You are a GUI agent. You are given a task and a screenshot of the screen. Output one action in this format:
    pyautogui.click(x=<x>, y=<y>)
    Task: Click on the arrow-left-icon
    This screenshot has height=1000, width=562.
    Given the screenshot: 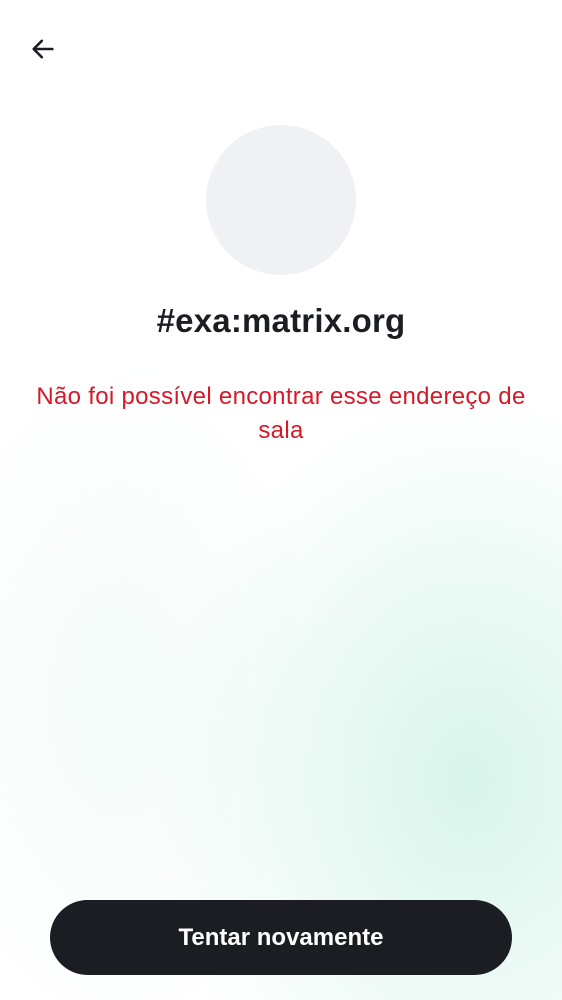 What is the action you would take?
    pyautogui.click(x=43, y=51)
    